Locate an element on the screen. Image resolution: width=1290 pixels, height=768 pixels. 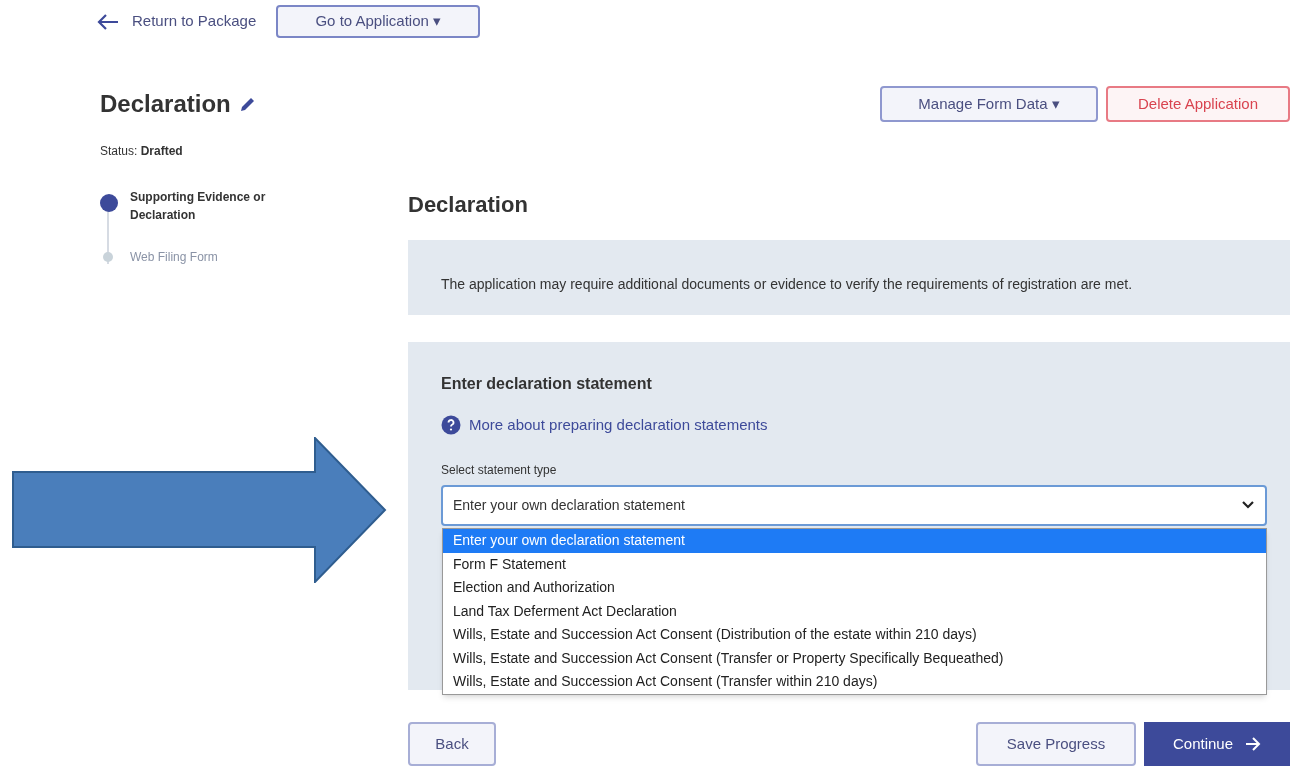
step-label: Supporting Evidence or Declaration is located at coordinates (215, 206).